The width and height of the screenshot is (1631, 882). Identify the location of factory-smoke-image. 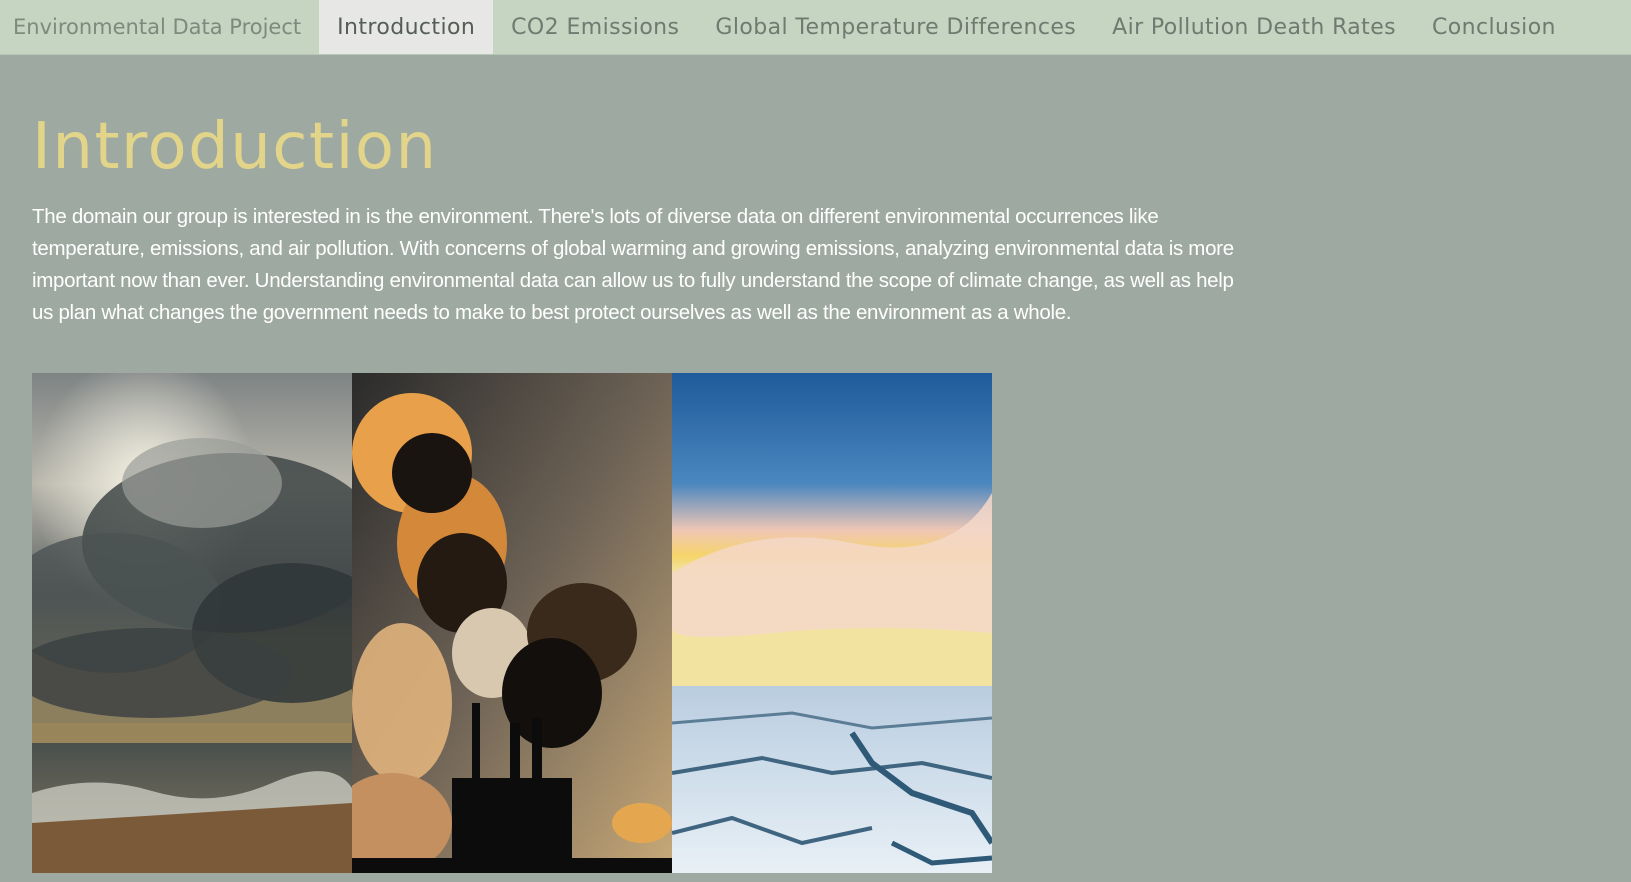
(512, 623).